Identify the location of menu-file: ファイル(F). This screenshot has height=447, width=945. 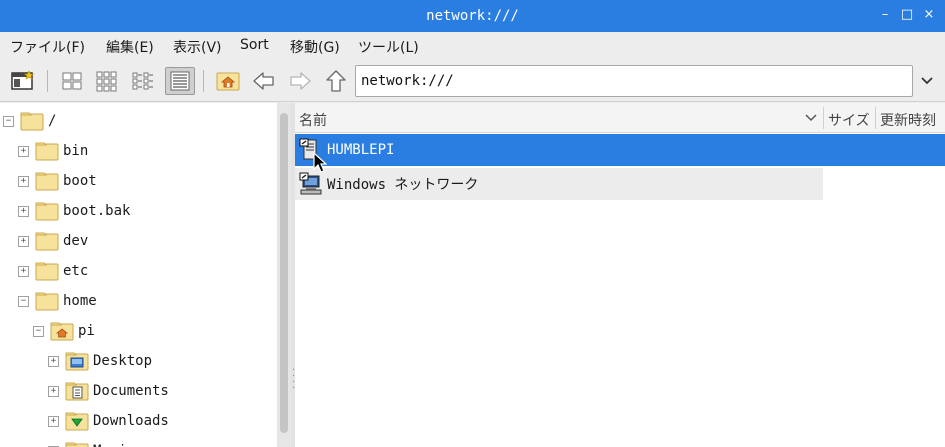
(47, 47).